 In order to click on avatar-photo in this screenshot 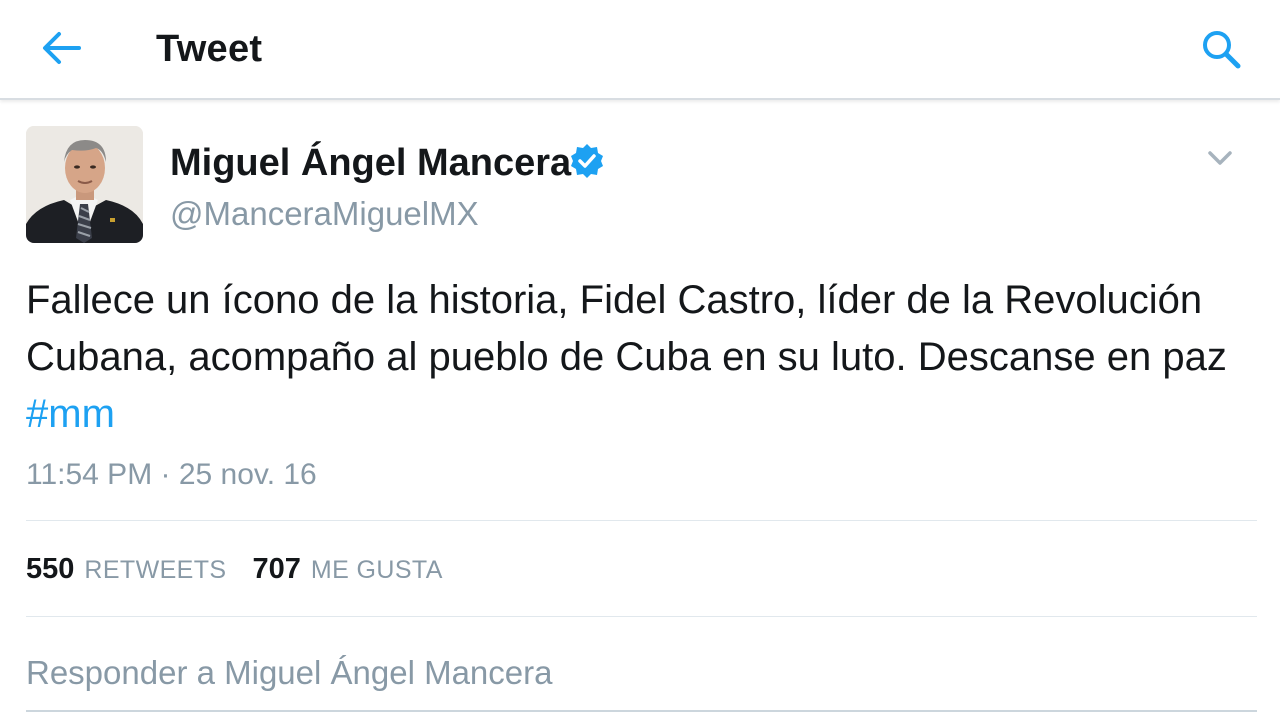, I will do `click(84, 184)`.